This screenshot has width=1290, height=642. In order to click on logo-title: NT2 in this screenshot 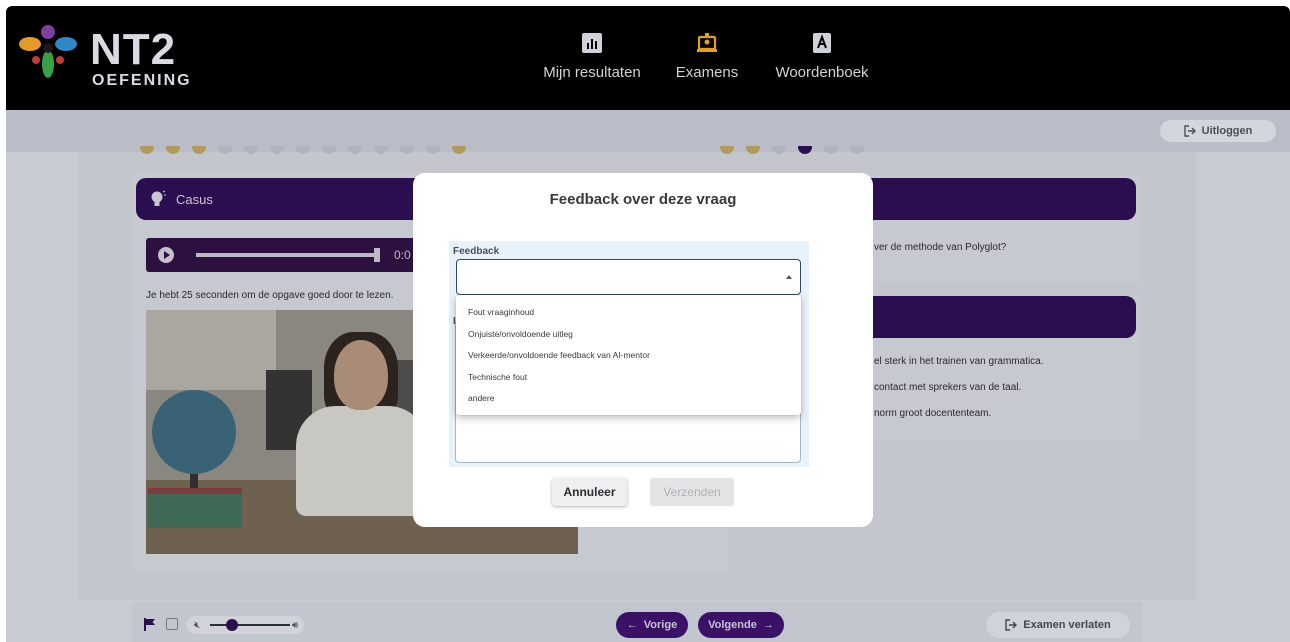, I will do `click(133, 49)`.